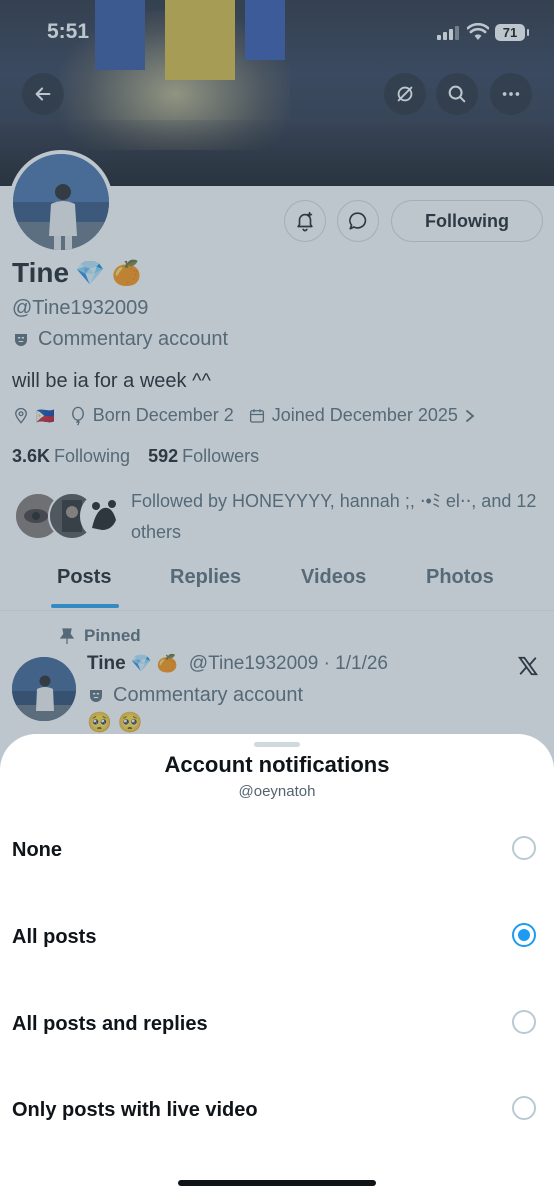 This screenshot has height=1199, width=554. Describe the element at coordinates (524, 848) in the screenshot. I see `radio-none` at that location.